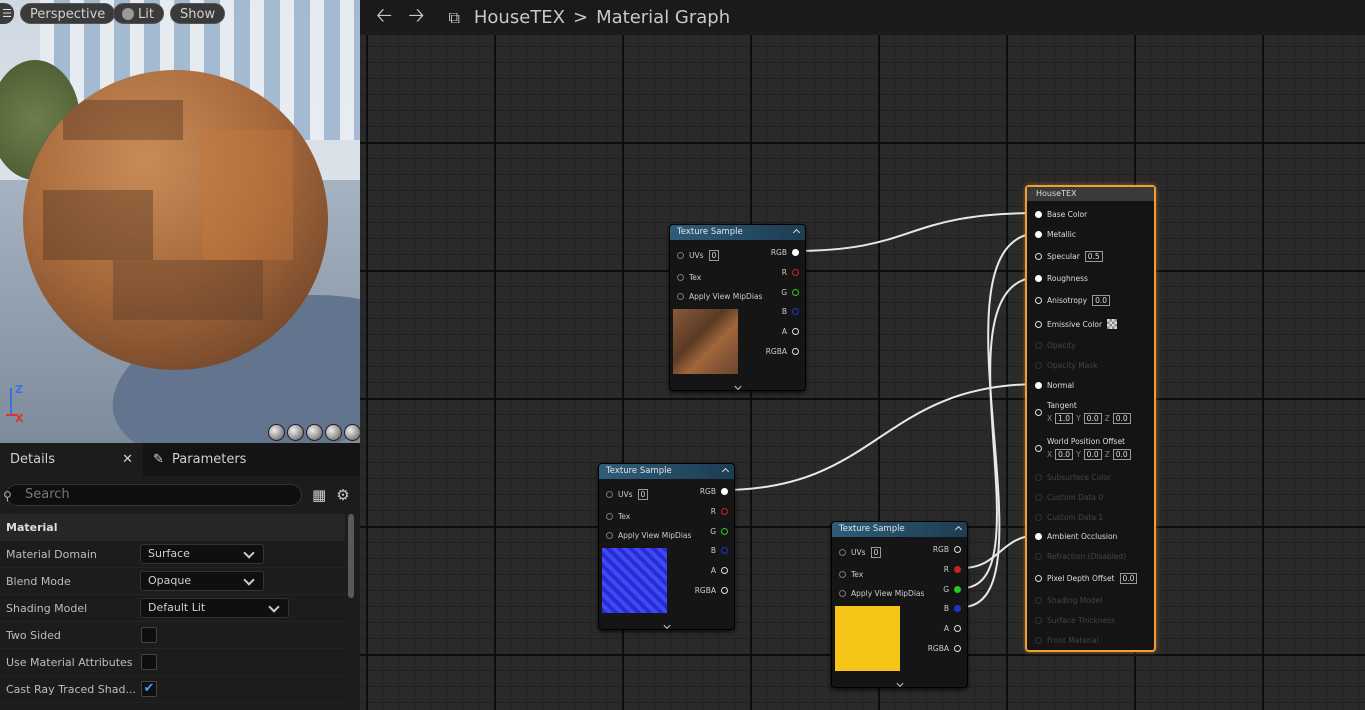 The height and width of the screenshot is (710, 1365). I want to click on tab-details: Details ✕, so click(71, 459).